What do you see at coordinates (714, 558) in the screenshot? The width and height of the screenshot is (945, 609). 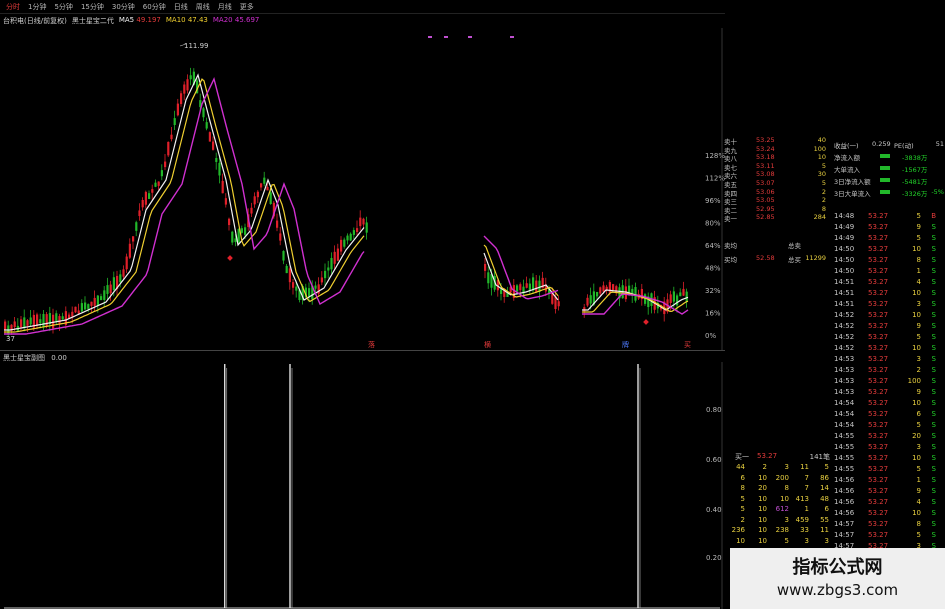 I see `sub-tick-label: 0.20` at bounding box center [714, 558].